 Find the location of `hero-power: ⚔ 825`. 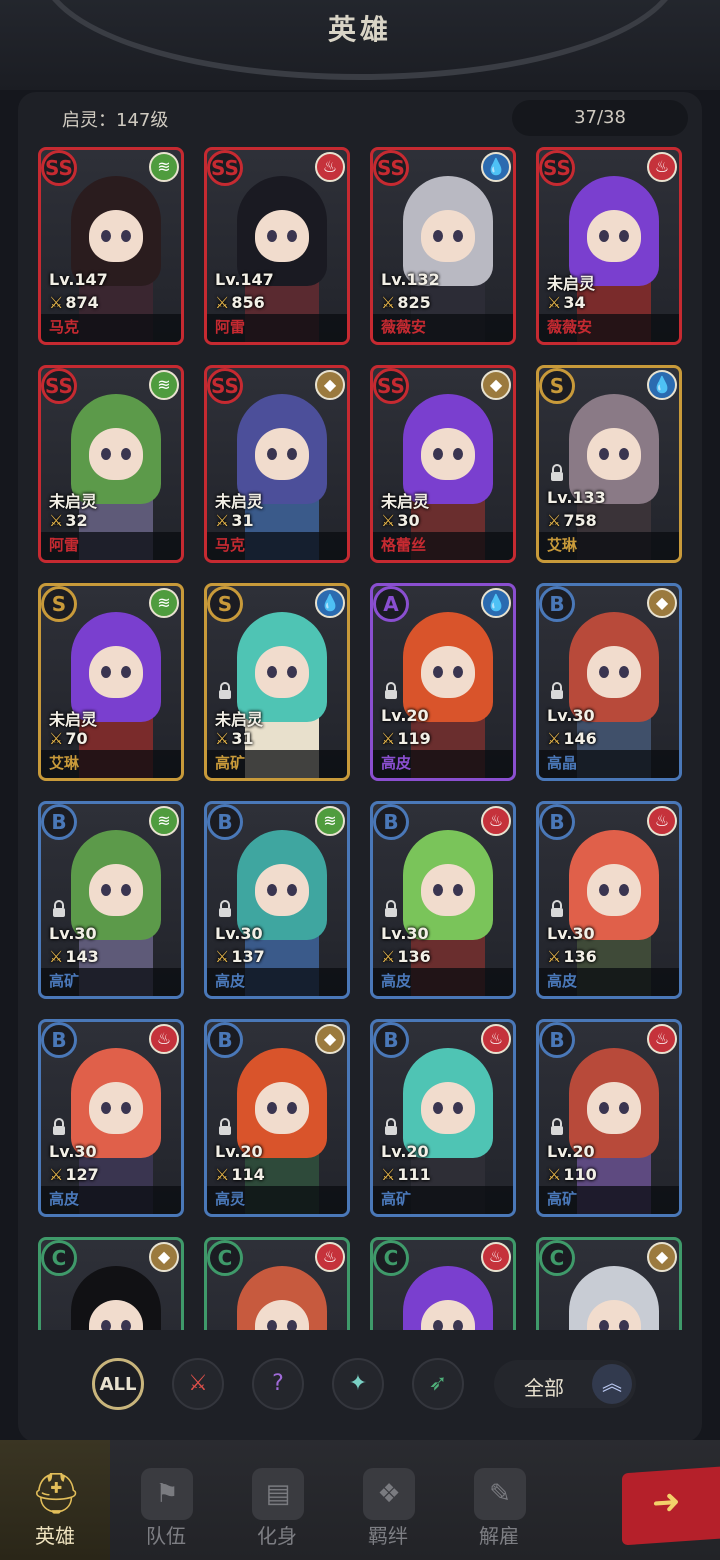

hero-power: ⚔ 825 is located at coordinates (406, 302).